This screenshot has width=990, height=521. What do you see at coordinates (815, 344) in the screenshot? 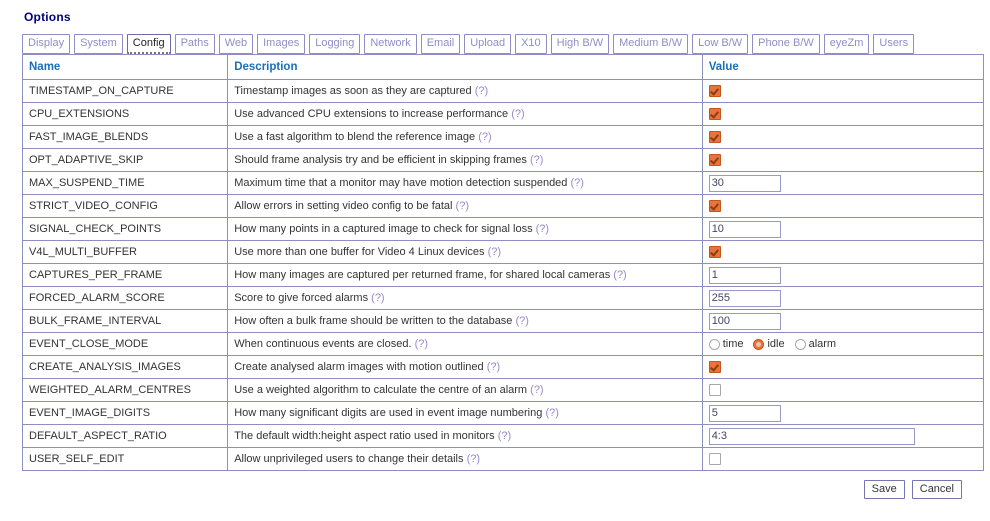
I see `radio-option-alarm: alarm` at bounding box center [815, 344].